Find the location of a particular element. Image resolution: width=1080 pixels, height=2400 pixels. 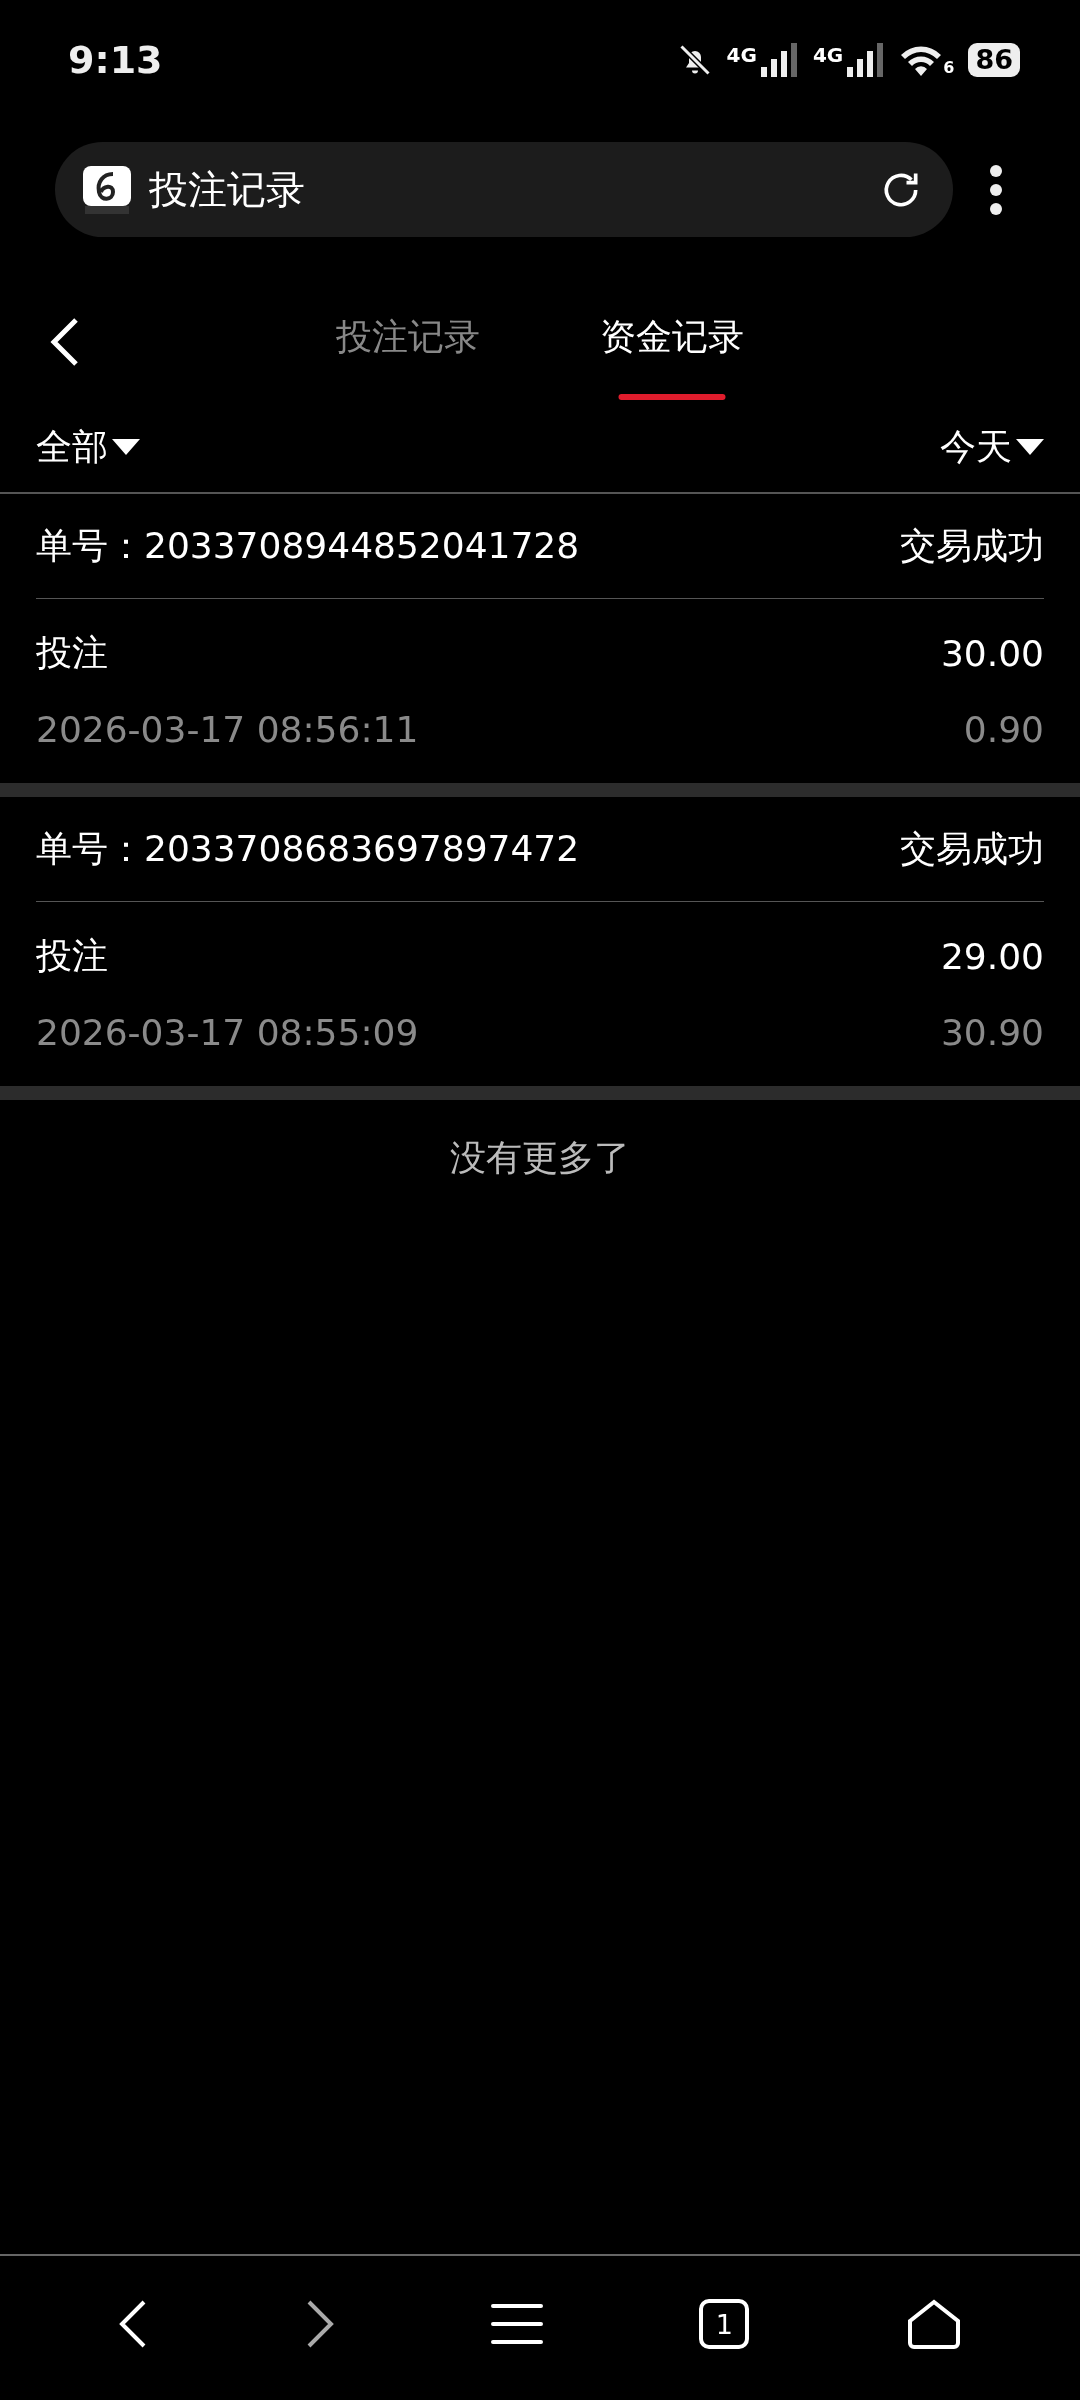

balance: 0.90 is located at coordinates (1003, 729).